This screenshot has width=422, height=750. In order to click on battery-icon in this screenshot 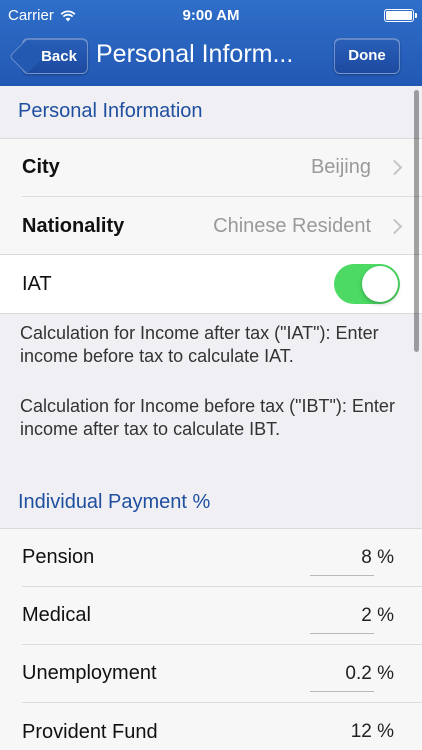, I will do `click(400, 15)`.